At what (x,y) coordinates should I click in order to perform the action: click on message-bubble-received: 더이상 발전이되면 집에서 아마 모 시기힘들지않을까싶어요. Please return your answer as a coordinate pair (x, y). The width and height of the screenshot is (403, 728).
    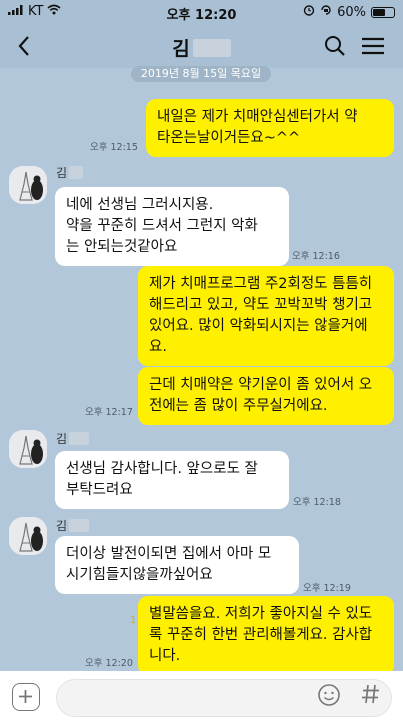
    Looking at the image, I should click on (177, 565).